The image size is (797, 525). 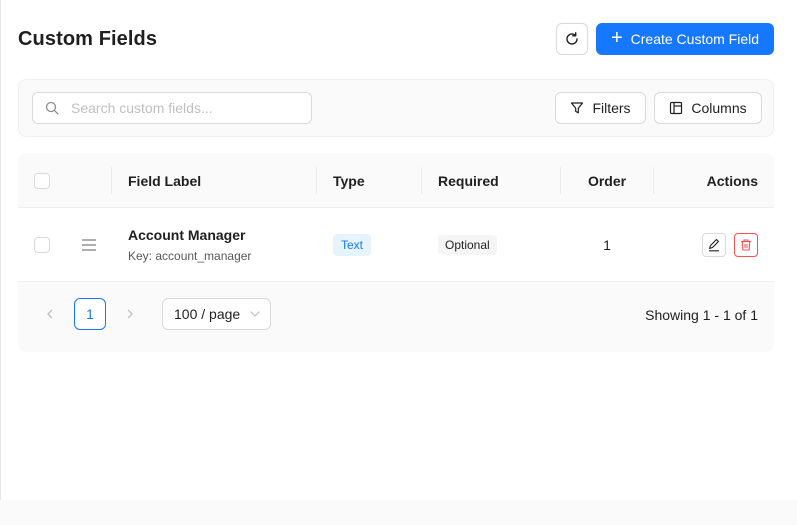 What do you see at coordinates (190, 255) in the screenshot?
I see `field-key: Key: account_manager` at bounding box center [190, 255].